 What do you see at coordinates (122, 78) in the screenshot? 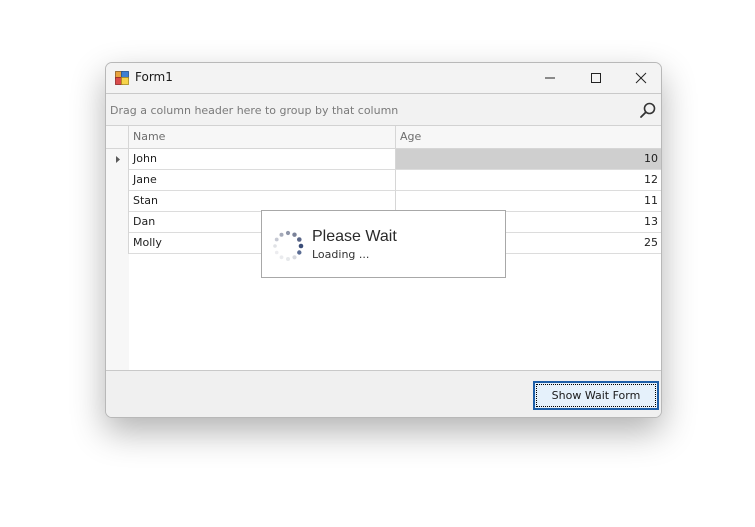
I see `form-app-icon` at bounding box center [122, 78].